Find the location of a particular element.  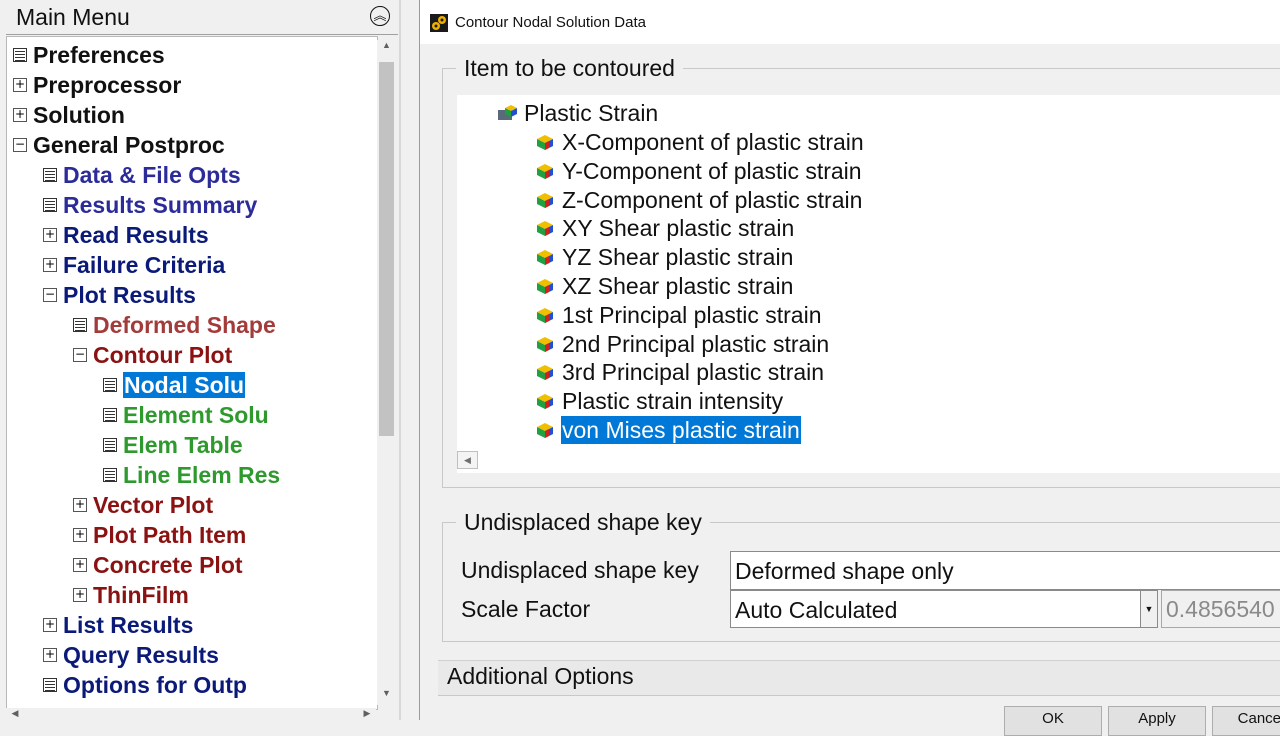

menu-item-element-solu: Element Solu is located at coordinates (186, 415).